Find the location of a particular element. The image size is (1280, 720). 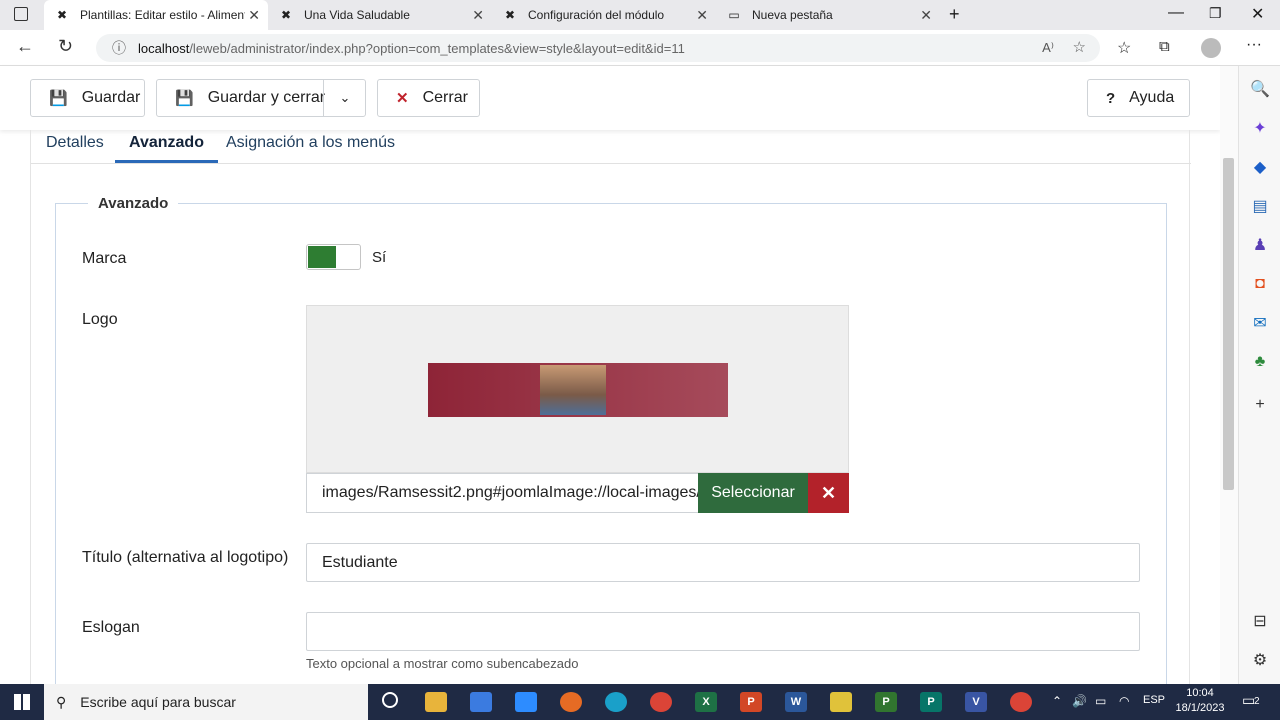

brand-label: Marca is located at coordinates (104, 258).